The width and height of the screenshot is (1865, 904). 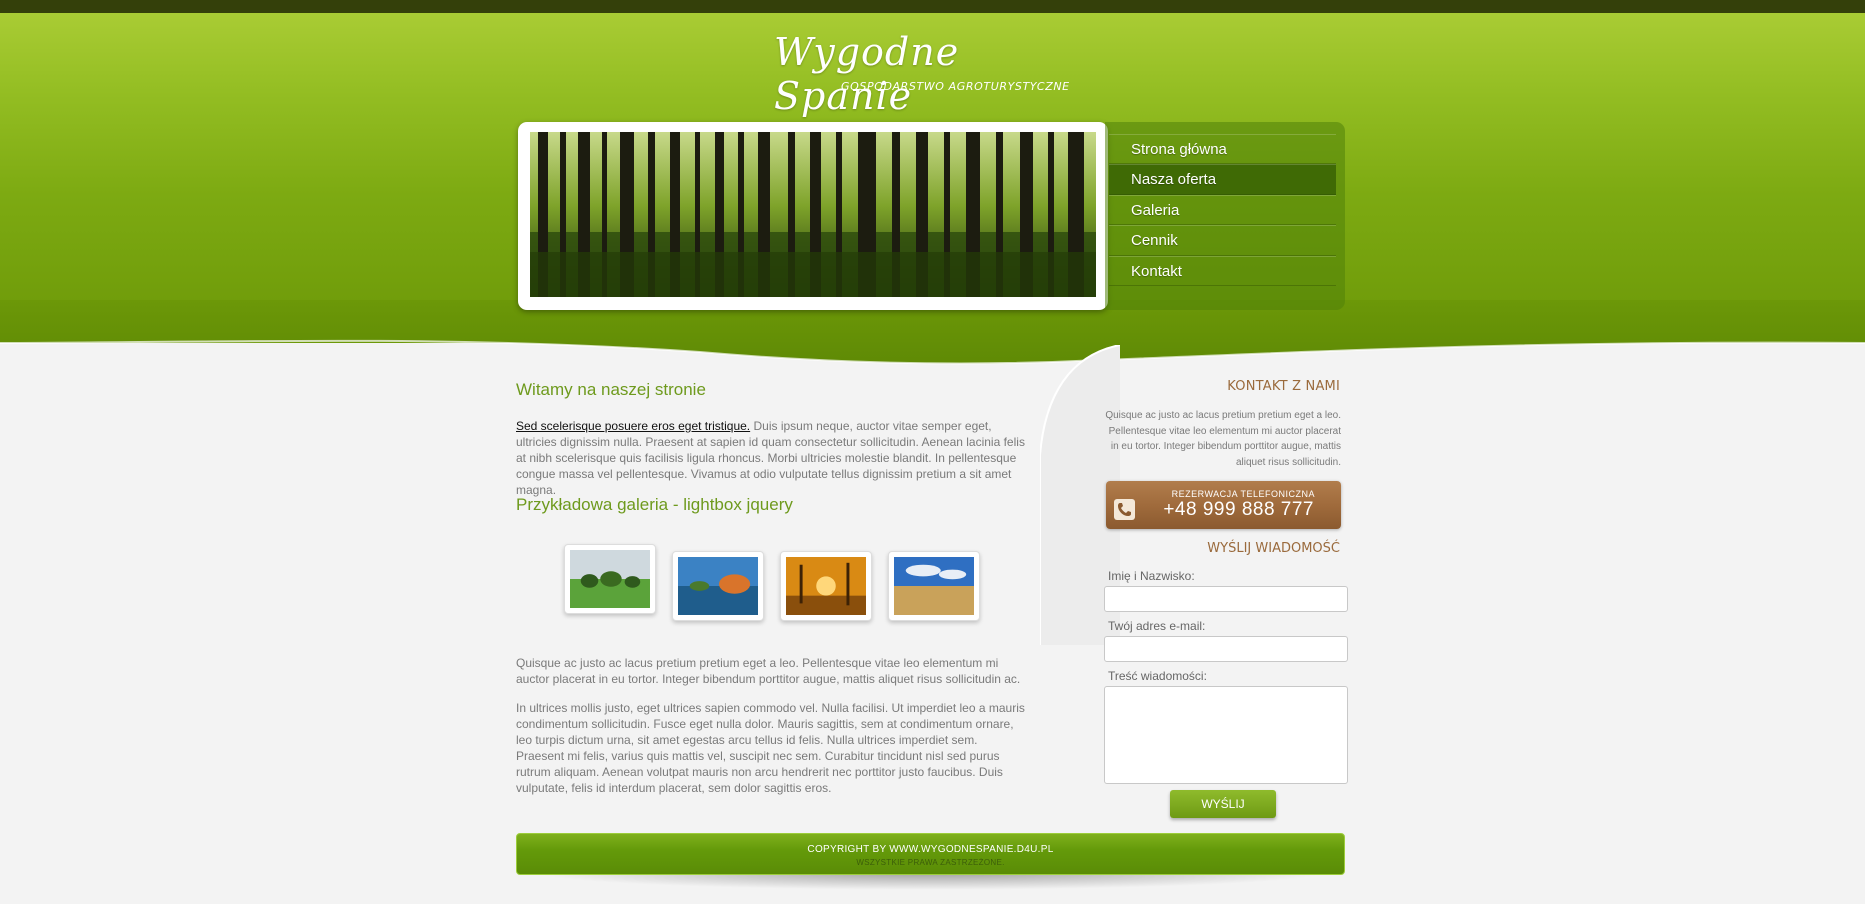 What do you see at coordinates (1222, 270) in the screenshot?
I see `nav-item-contact: Kontakt` at bounding box center [1222, 270].